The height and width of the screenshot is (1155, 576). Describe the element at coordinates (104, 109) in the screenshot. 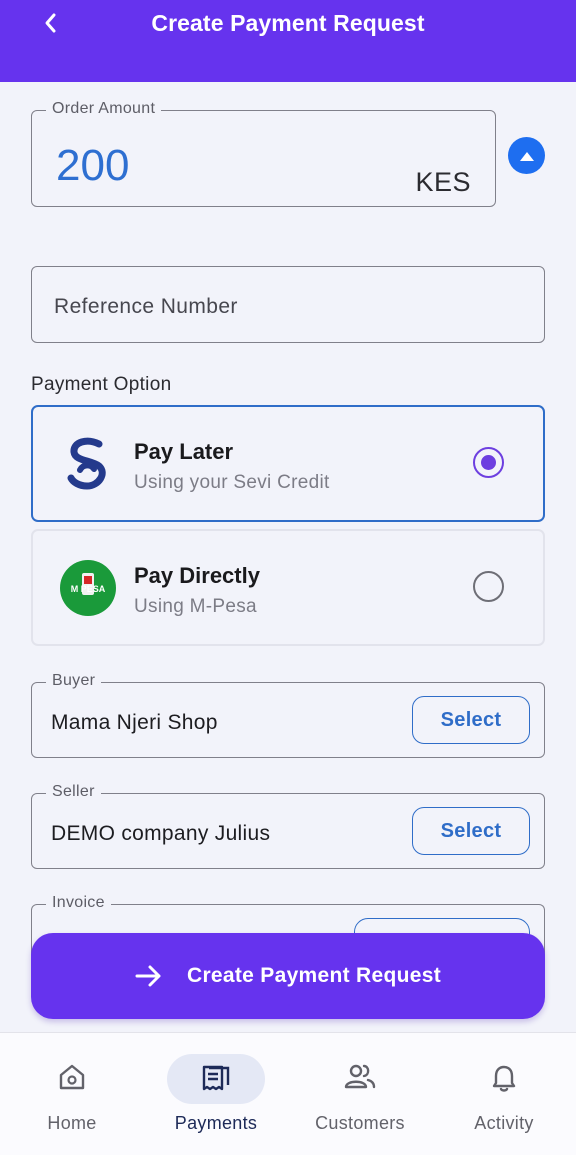

I see `order-amount-label: Order Amount` at that location.